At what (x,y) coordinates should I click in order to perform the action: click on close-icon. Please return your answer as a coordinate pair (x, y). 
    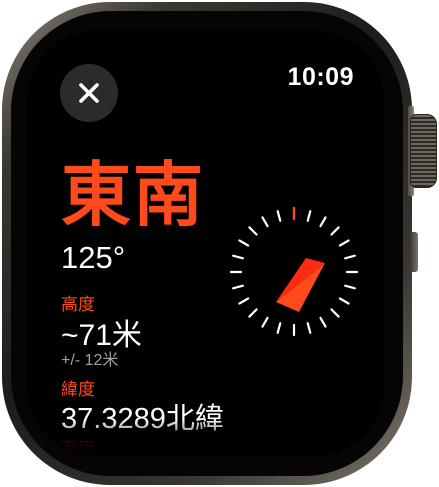
    Looking at the image, I should click on (89, 93).